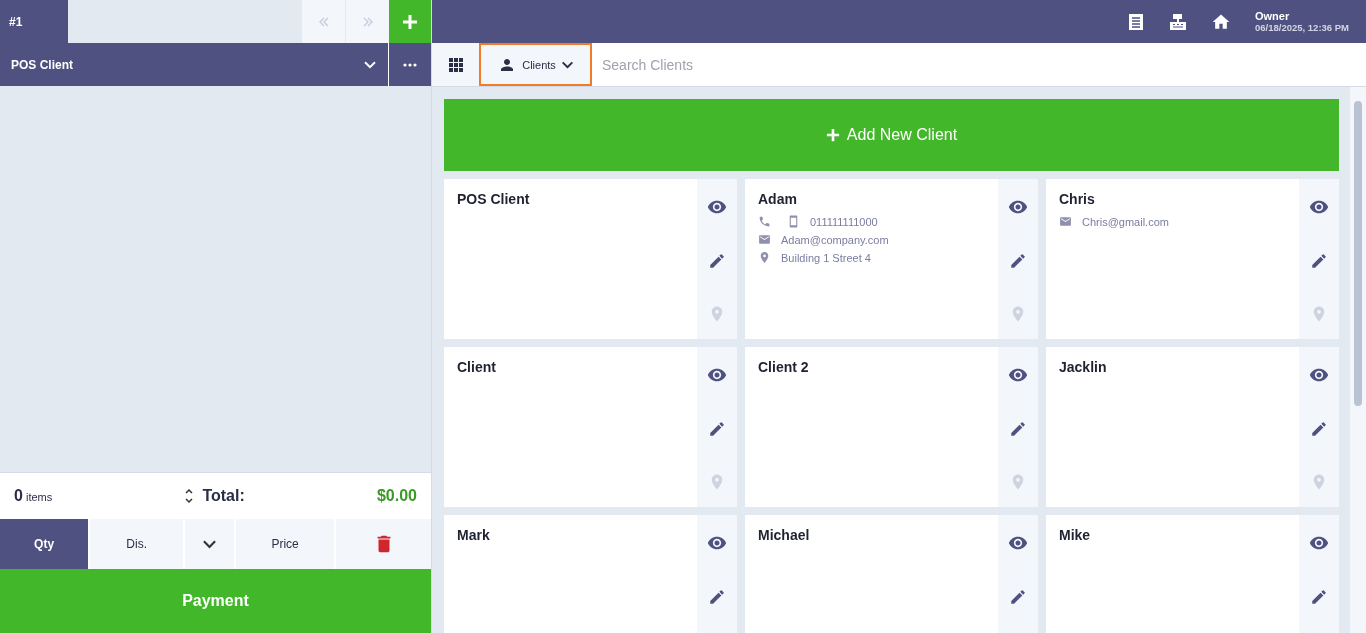 This screenshot has height=633, width=1366. Describe the element at coordinates (34, 21) in the screenshot. I see `order-tab: #1` at that location.